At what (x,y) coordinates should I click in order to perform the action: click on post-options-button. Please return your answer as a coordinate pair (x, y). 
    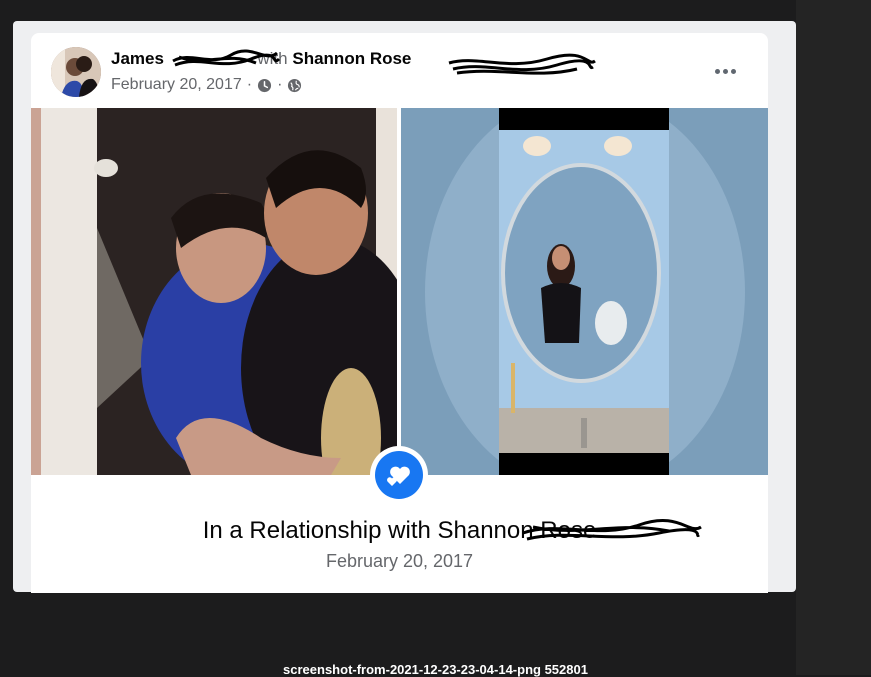
    Looking at the image, I should click on (725, 71).